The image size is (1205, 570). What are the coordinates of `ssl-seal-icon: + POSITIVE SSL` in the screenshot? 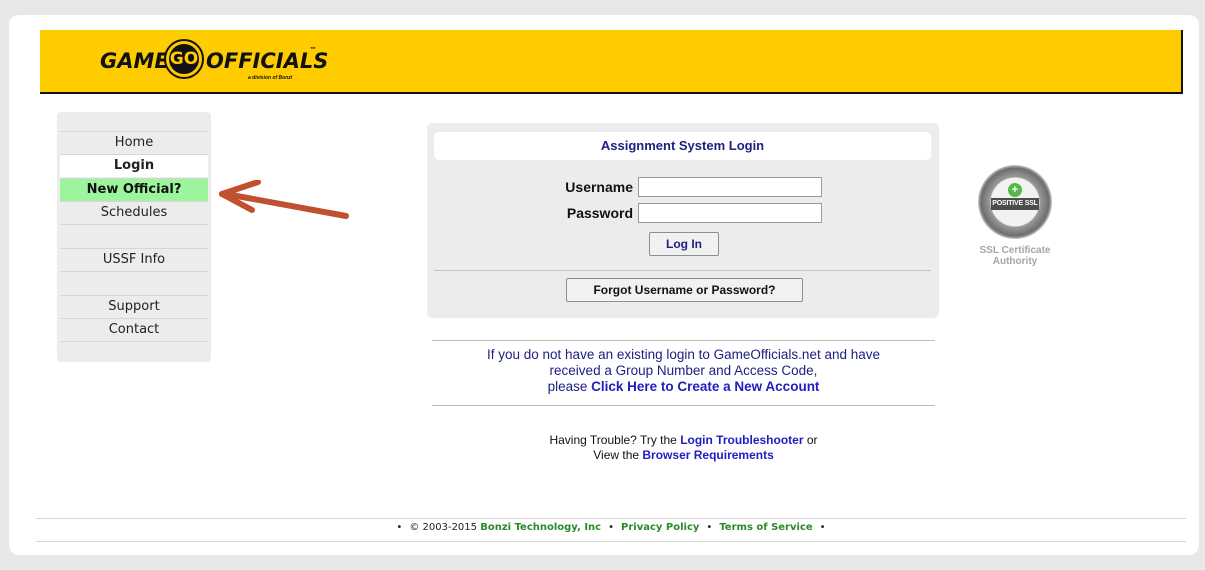 It's located at (1015, 202).